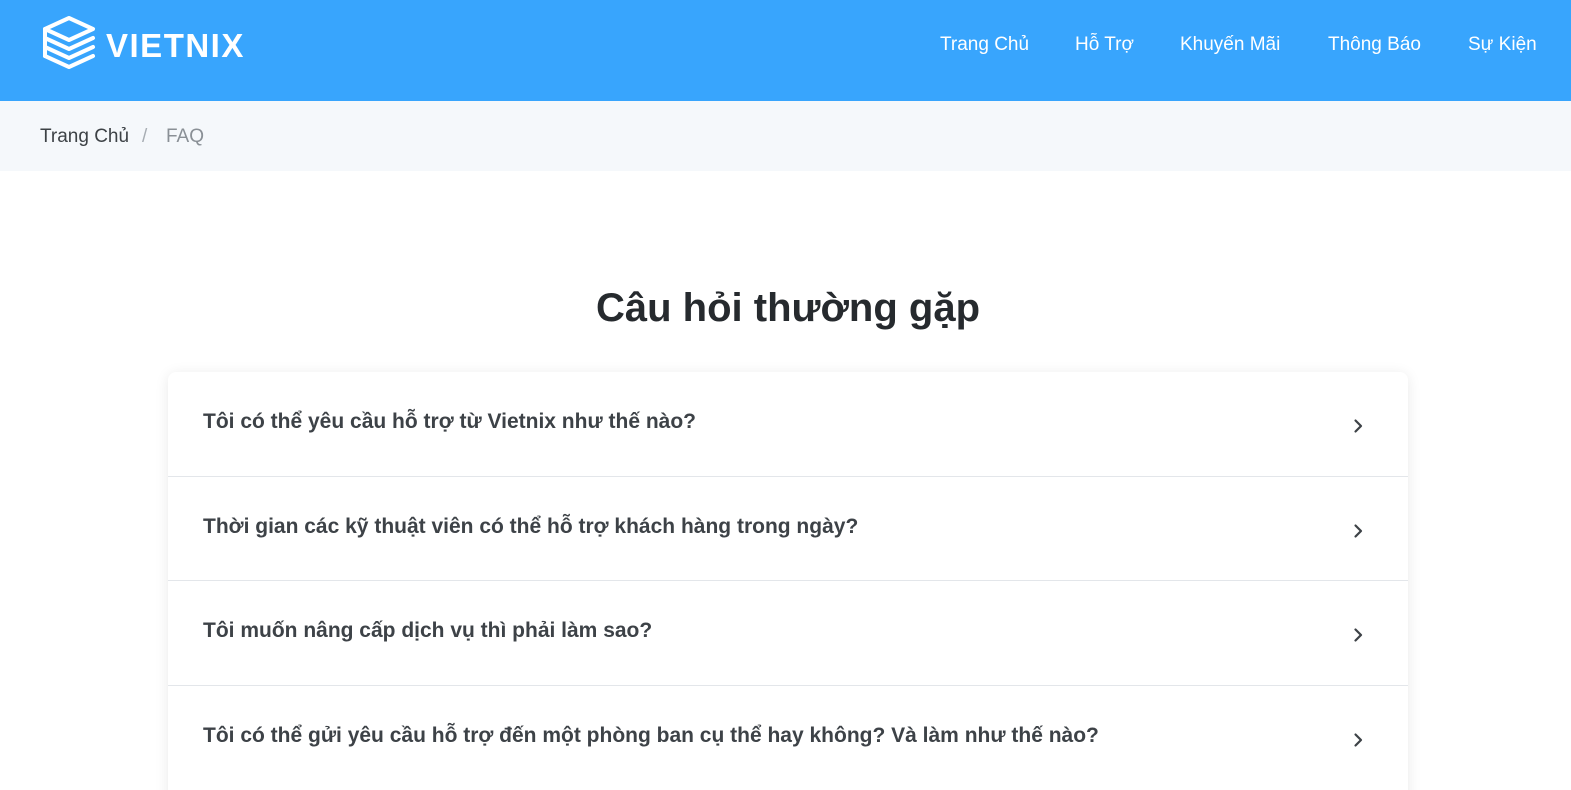 Image resolution: width=1571 pixels, height=790 pixels. Describe the element at coordinates (69, 42) in the screenshot. I see `server-stack-icon` at that location.